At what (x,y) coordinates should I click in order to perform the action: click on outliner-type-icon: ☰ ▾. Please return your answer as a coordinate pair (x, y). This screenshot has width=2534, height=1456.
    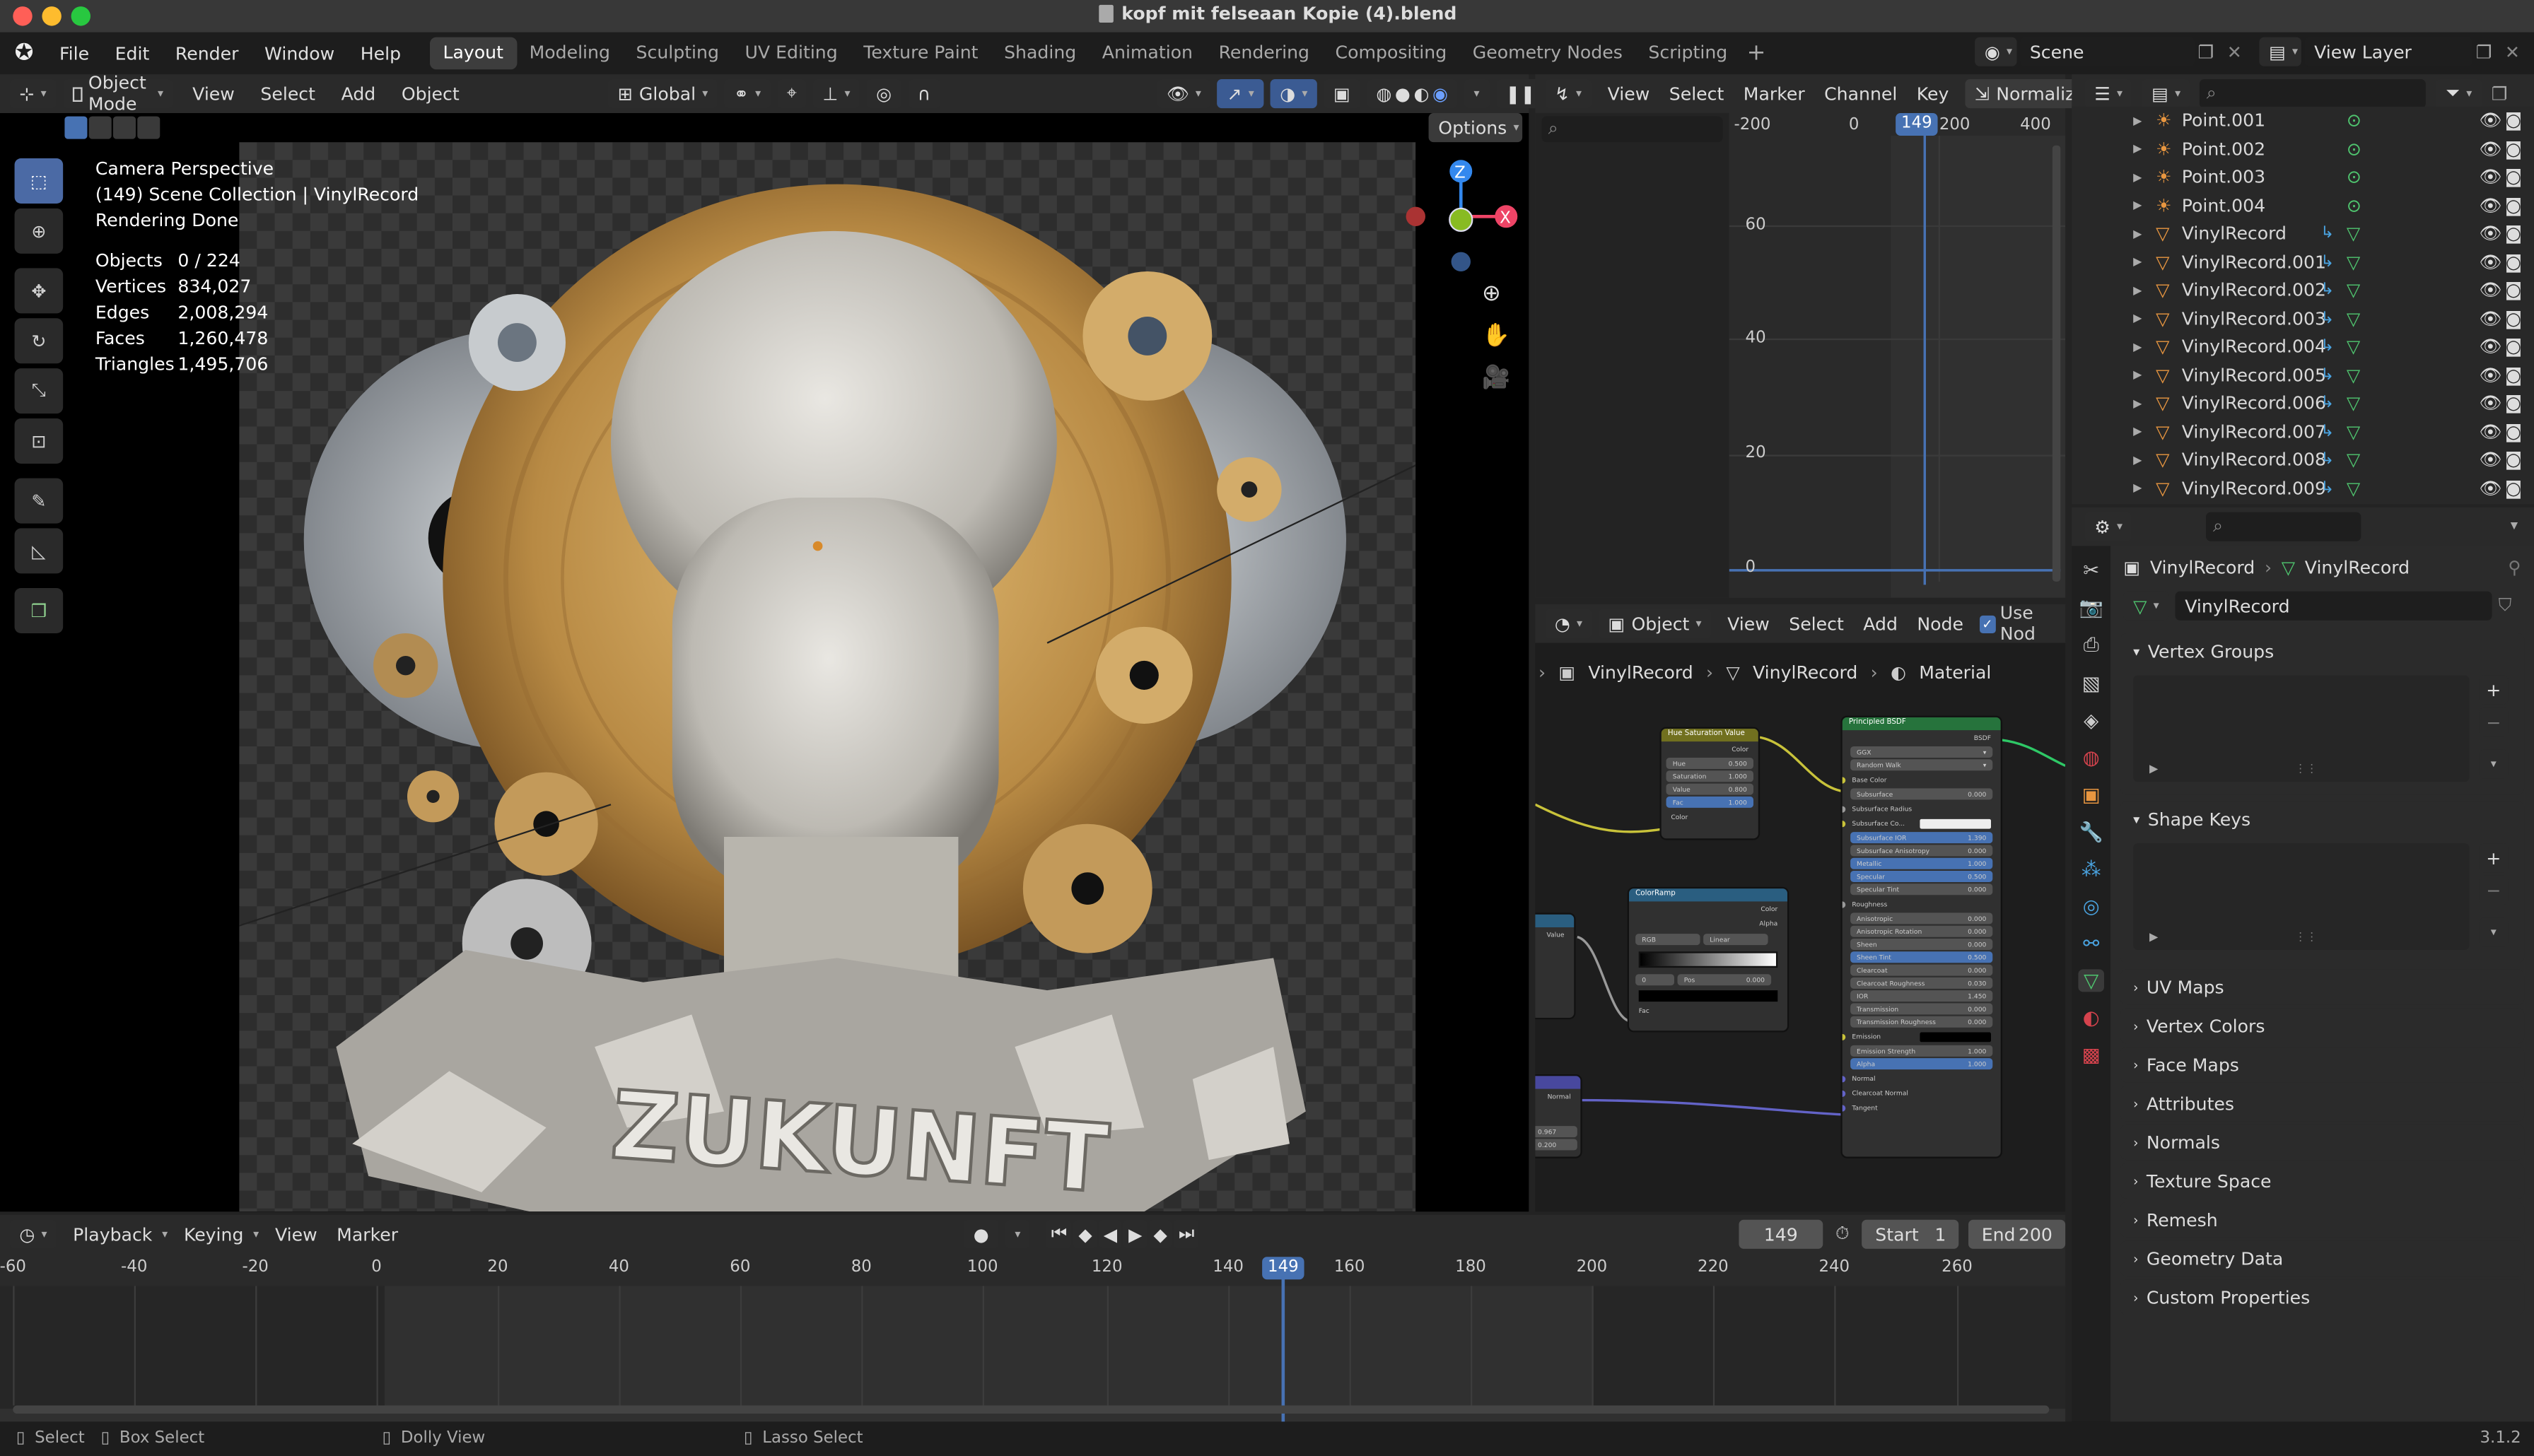
    Looking at the image, I should click on (2108, 93).